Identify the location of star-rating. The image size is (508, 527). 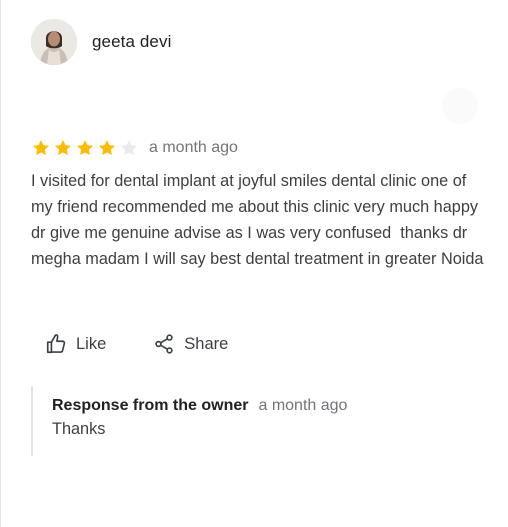
(86, 148).